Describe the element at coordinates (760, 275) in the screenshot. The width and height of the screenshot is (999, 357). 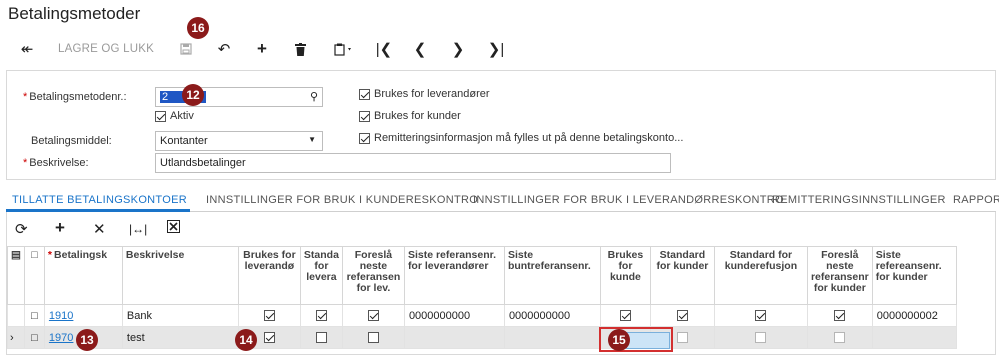
I see `col-header-default-refund: Standard for kunderefusjon` at that location.